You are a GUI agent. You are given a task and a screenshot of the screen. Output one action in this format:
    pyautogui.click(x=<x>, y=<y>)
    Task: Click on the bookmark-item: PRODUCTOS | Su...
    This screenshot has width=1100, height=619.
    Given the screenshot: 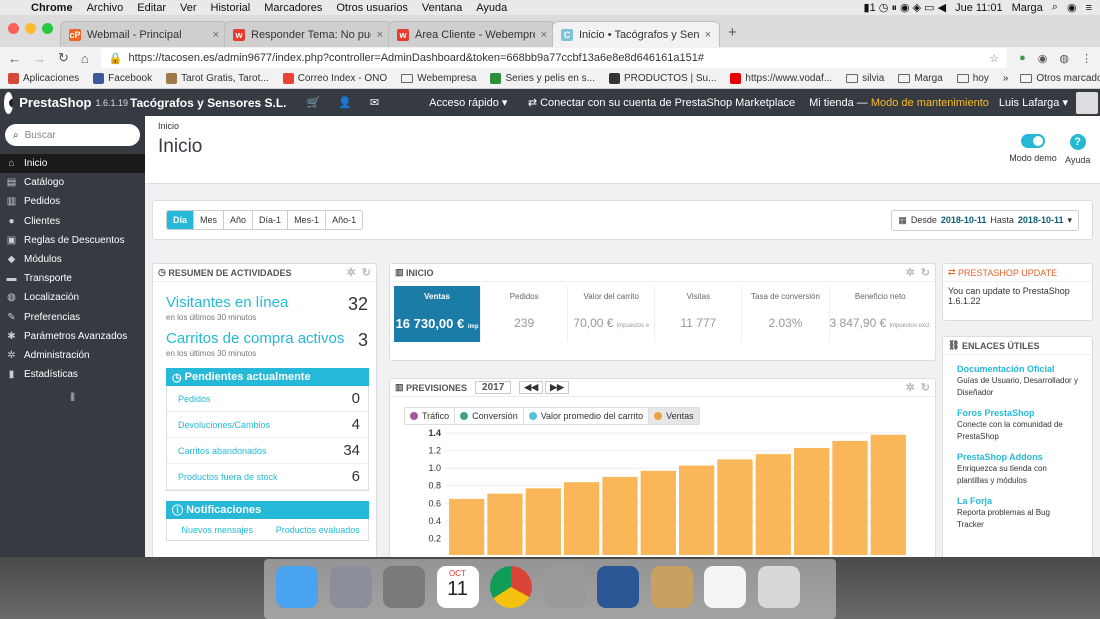 What is the action you would take?
    pyautogui.click(x=662, y=78)
    